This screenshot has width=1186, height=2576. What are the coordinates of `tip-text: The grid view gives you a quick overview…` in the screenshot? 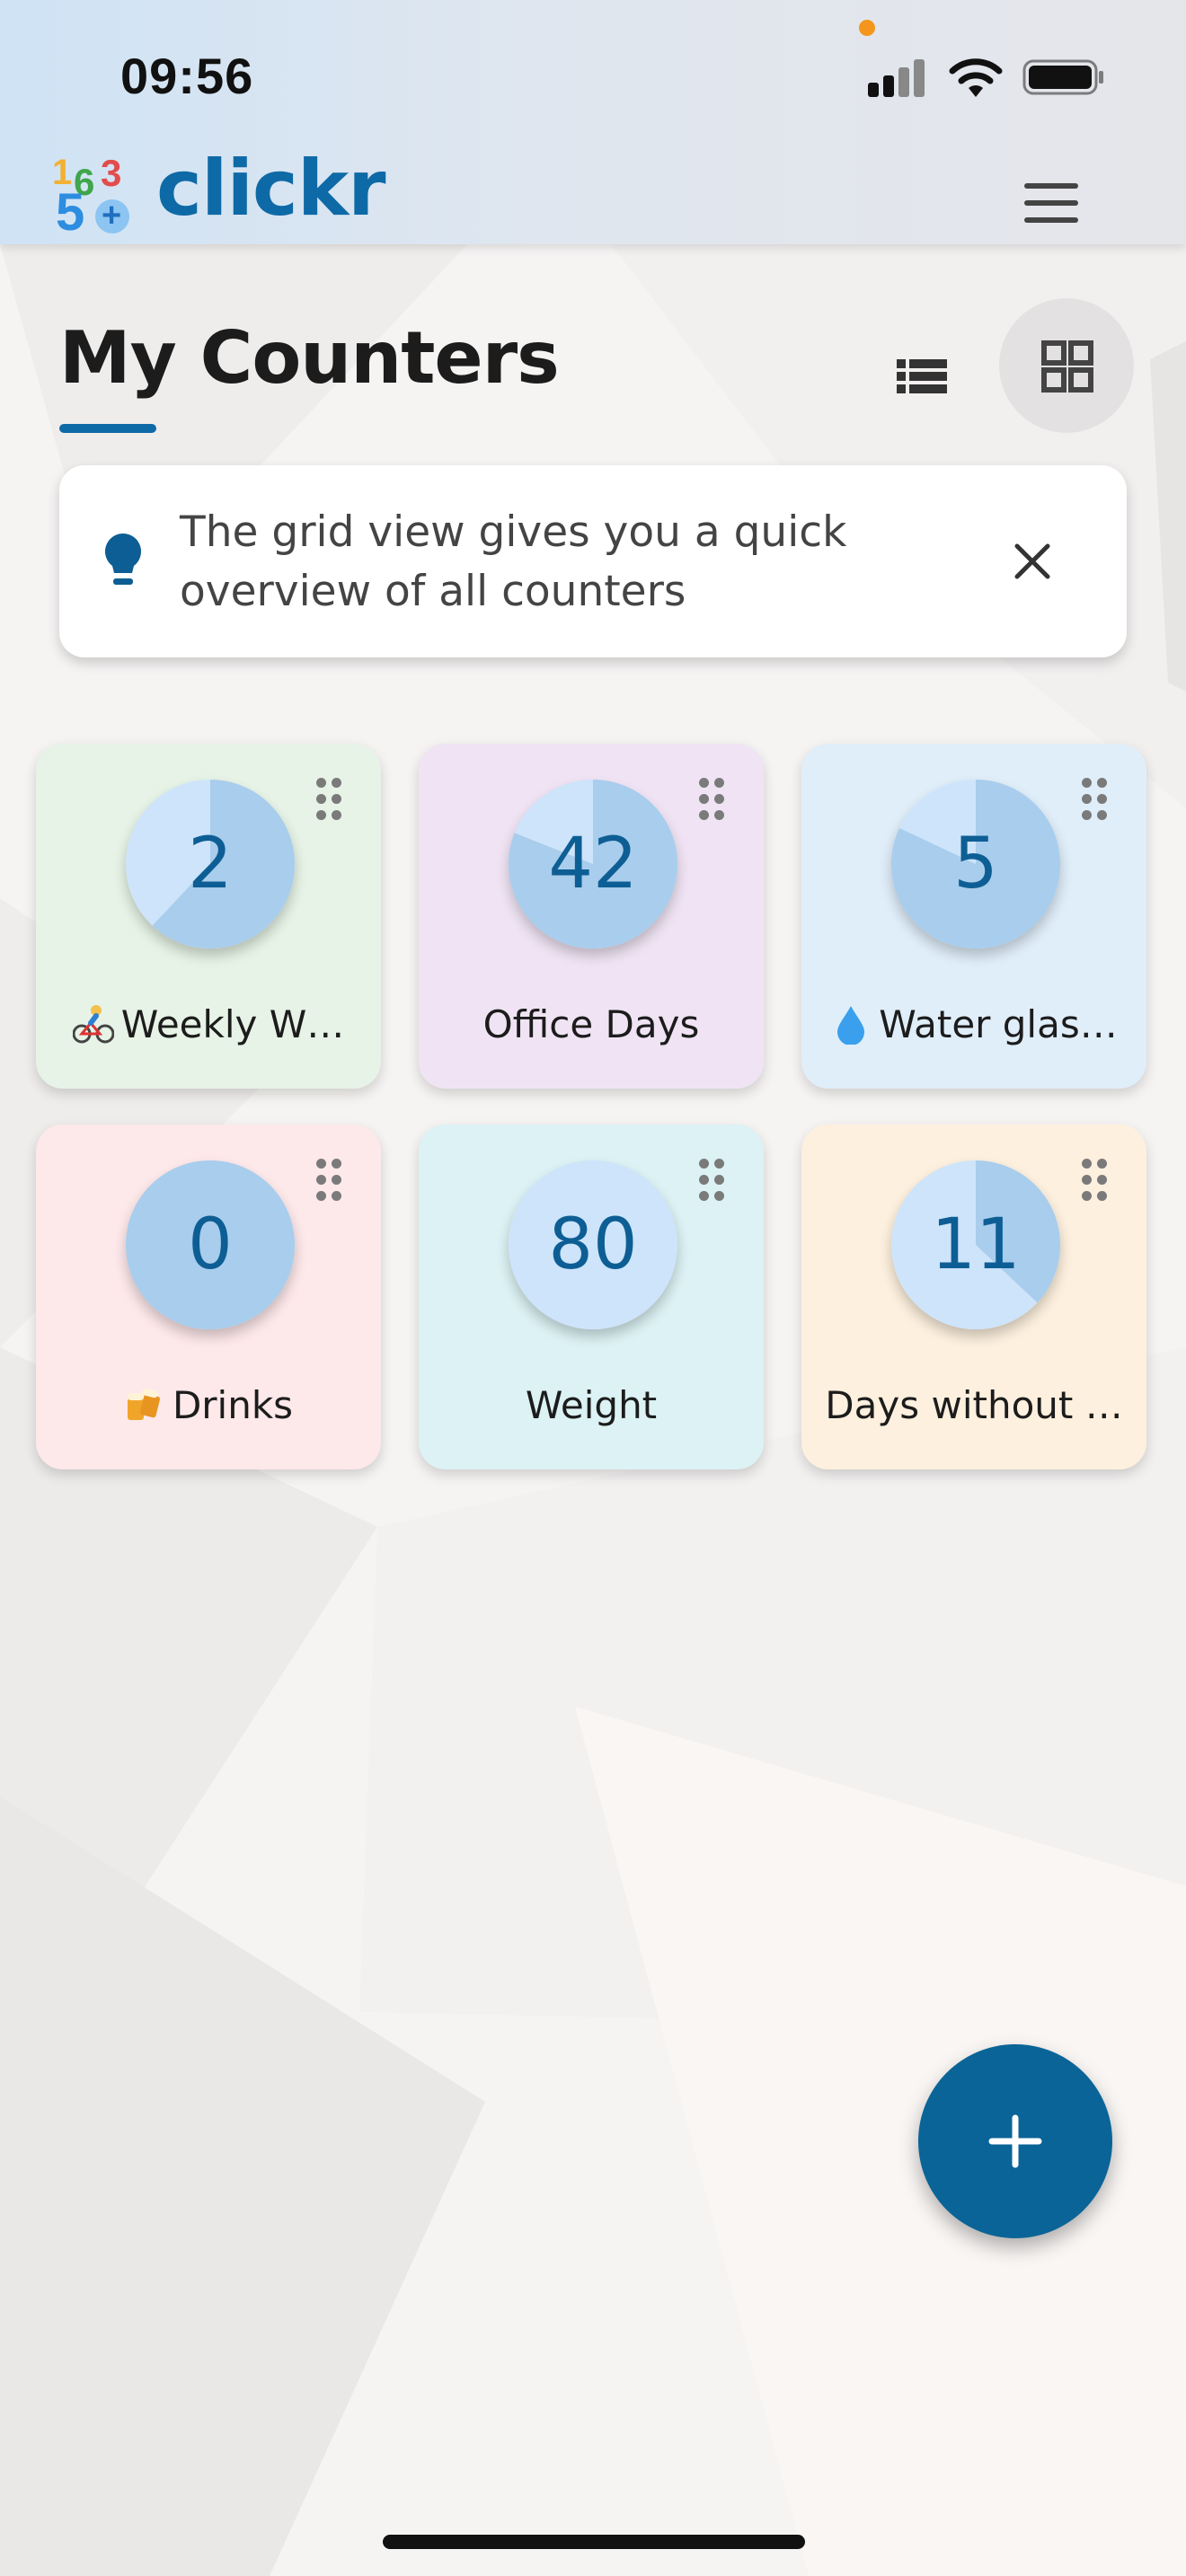 It's located at (513, 561).